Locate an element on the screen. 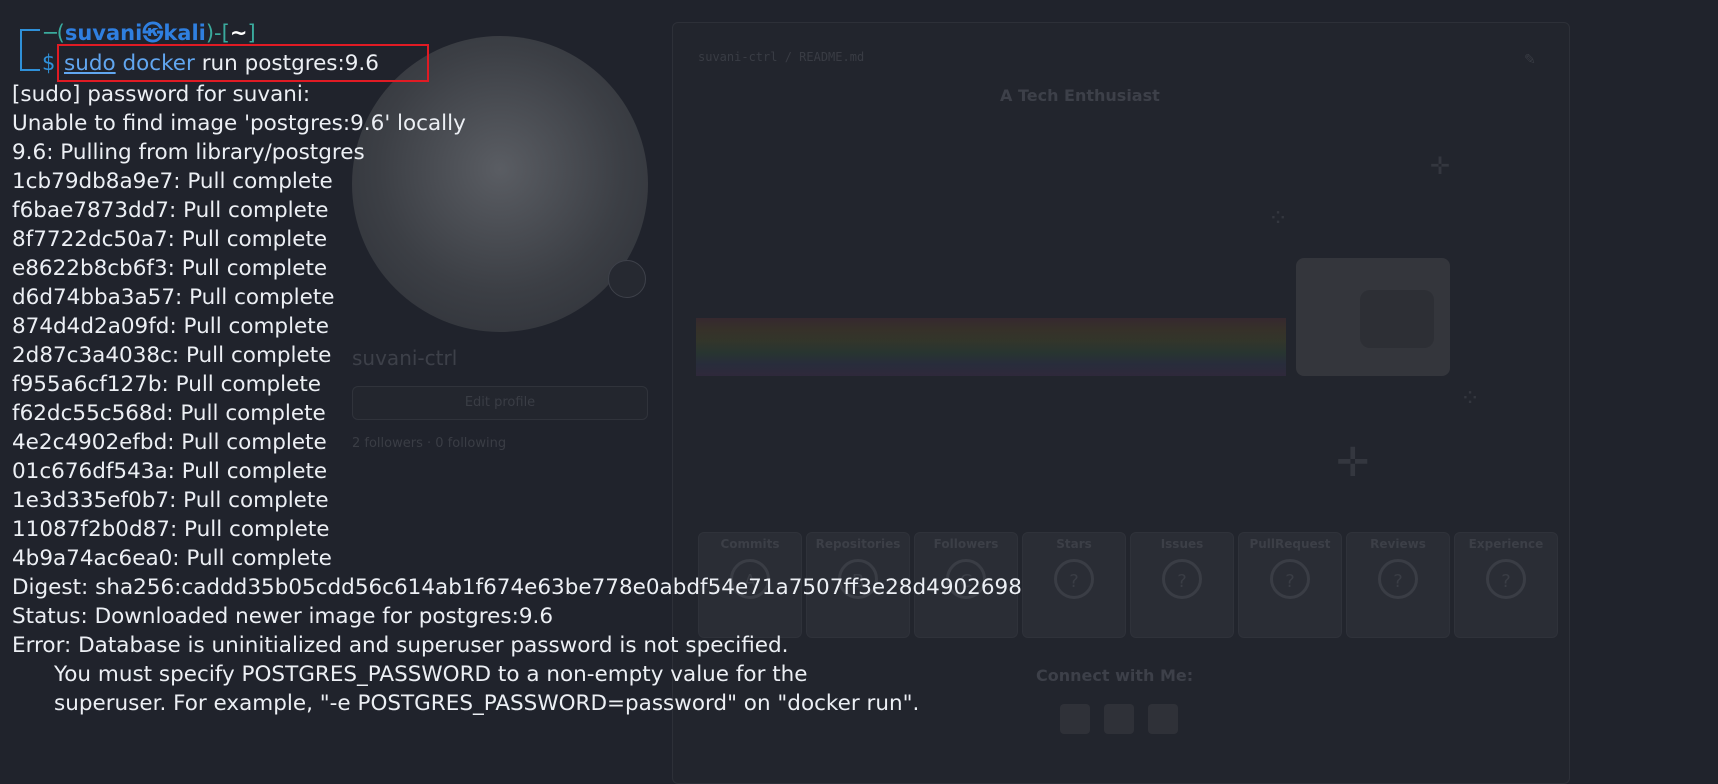 This screenshot has height=784, width=1718. output-line: [sudo] password for suvani: is located at coordinates (161, 94).